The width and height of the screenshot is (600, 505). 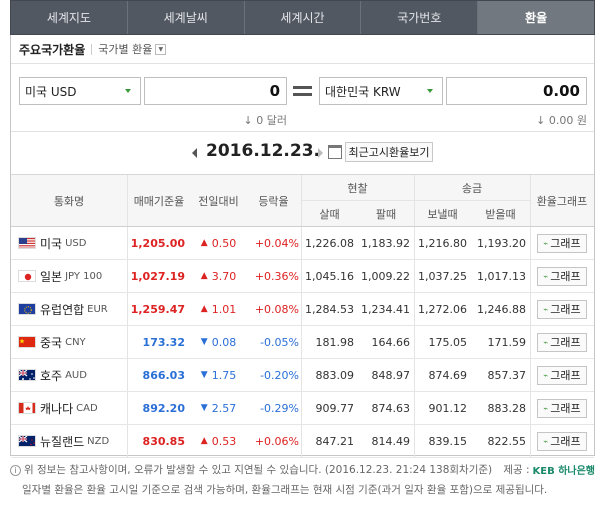 I want to click on cash-sell: 1,009.22, so click(x=385, y=276).